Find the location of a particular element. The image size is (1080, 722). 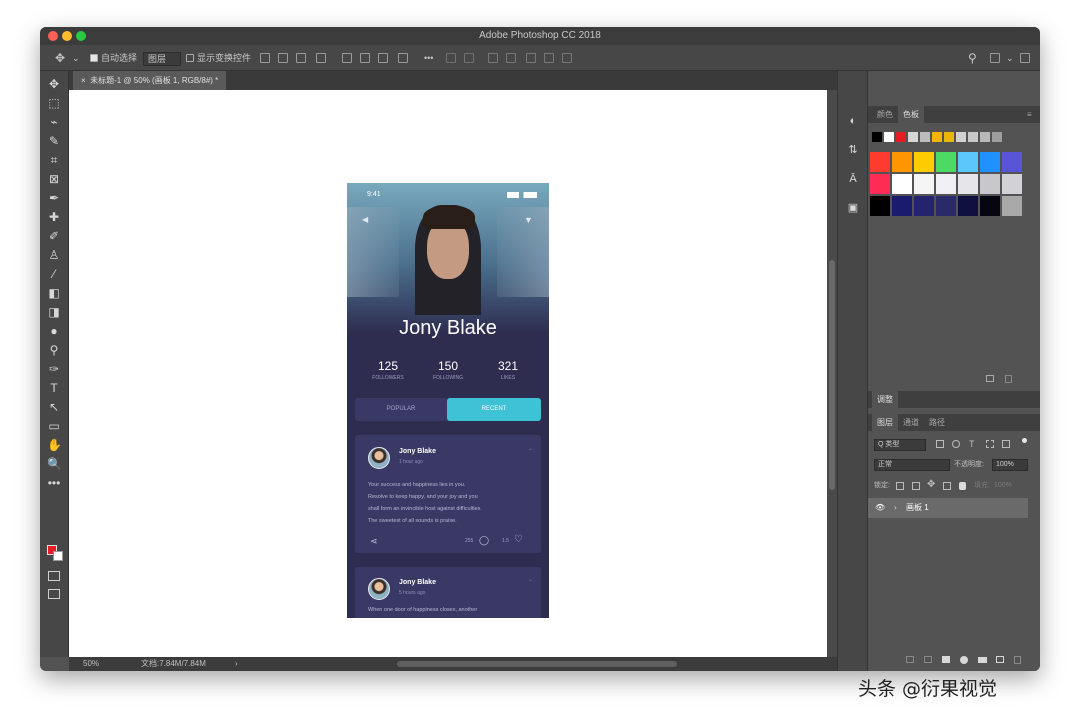

add-mask-icon is located at coordinates (946, 659).